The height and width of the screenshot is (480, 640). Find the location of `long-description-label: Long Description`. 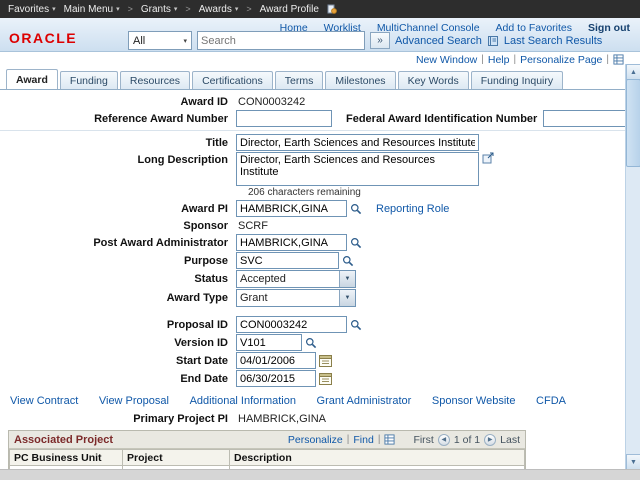

long-description-label: Long Description is located at coordinates (182, 160).